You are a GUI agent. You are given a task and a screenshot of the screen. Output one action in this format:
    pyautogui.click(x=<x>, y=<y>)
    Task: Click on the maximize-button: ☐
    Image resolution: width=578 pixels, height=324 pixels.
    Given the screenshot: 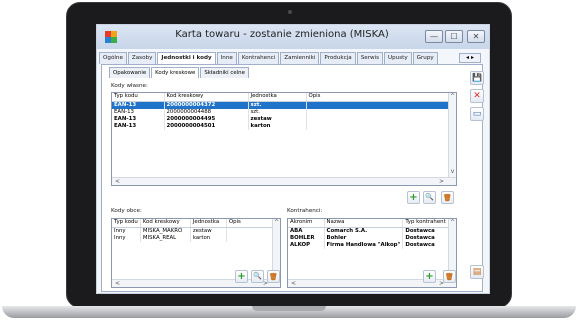 What is the action you would take?
    pyautogui.click(x=454, y=36)
    